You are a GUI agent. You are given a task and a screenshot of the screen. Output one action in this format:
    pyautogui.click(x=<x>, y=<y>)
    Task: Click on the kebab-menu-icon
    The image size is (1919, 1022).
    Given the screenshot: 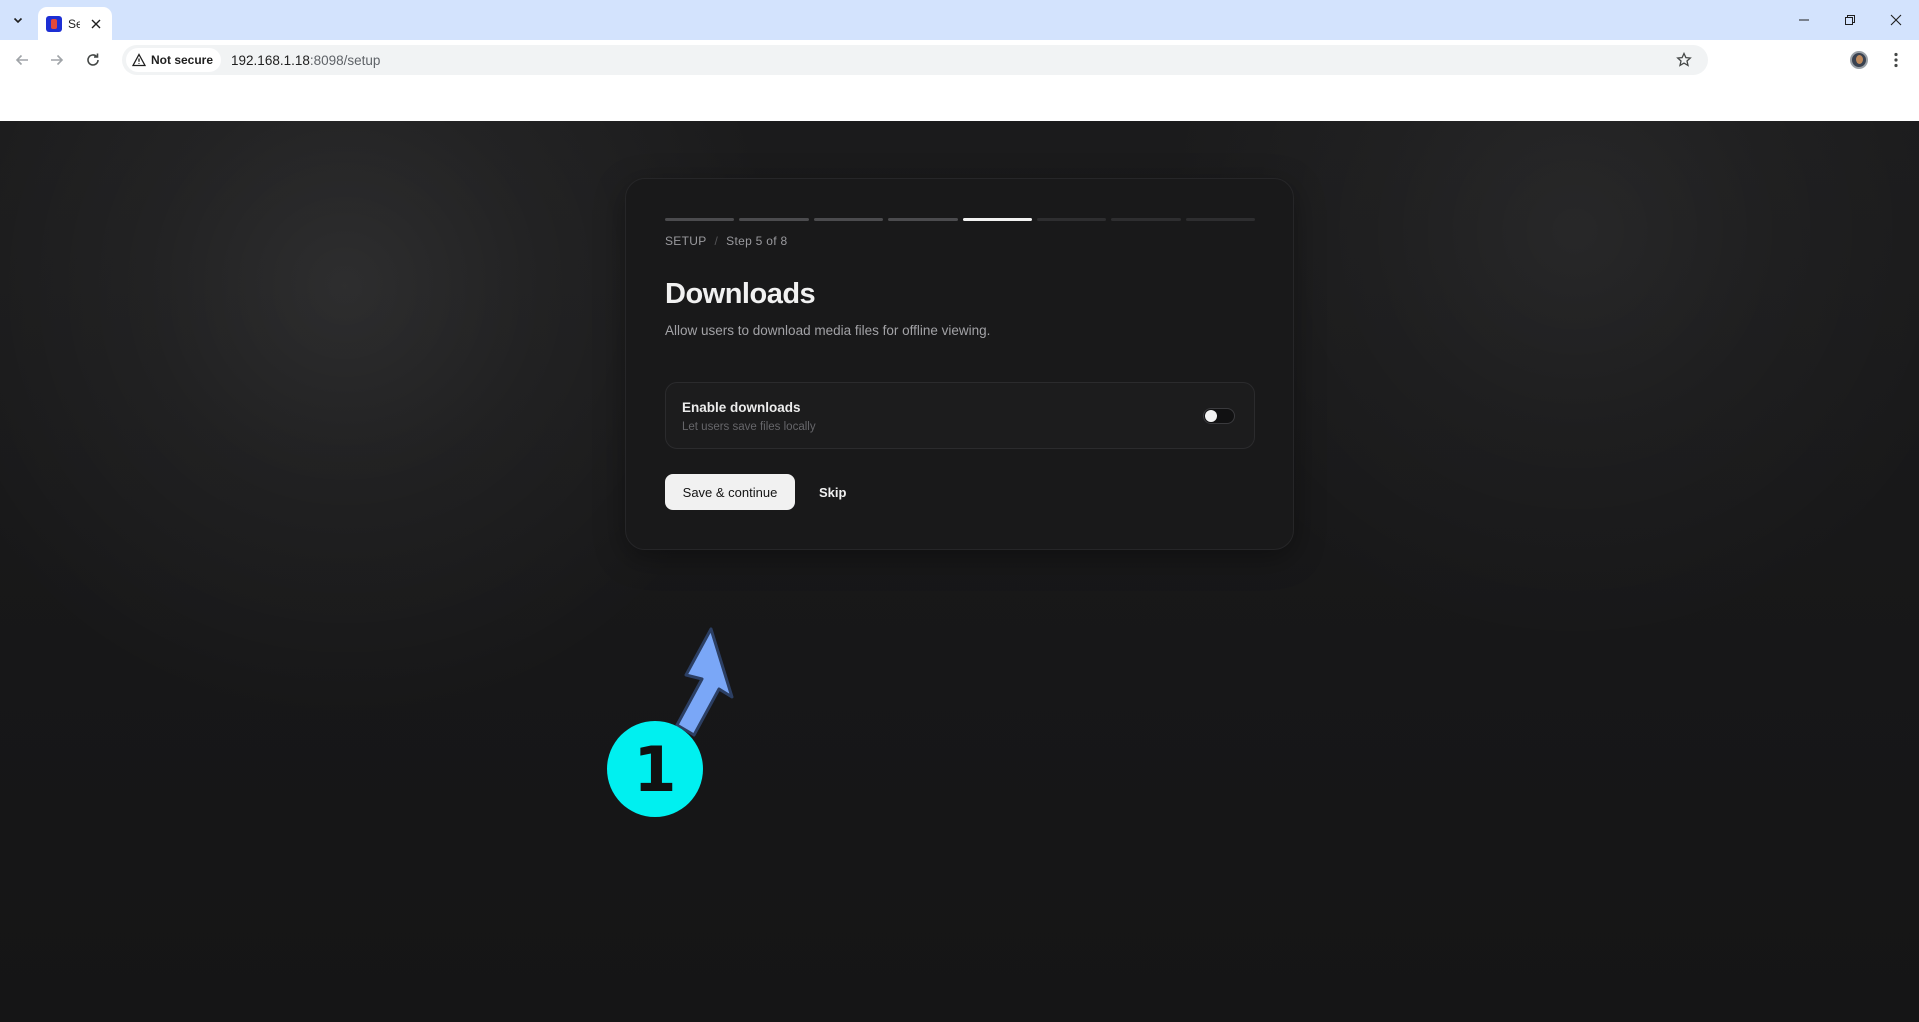 What is the action you would take?
    pyautogui.click(x=1896, y=60)
    